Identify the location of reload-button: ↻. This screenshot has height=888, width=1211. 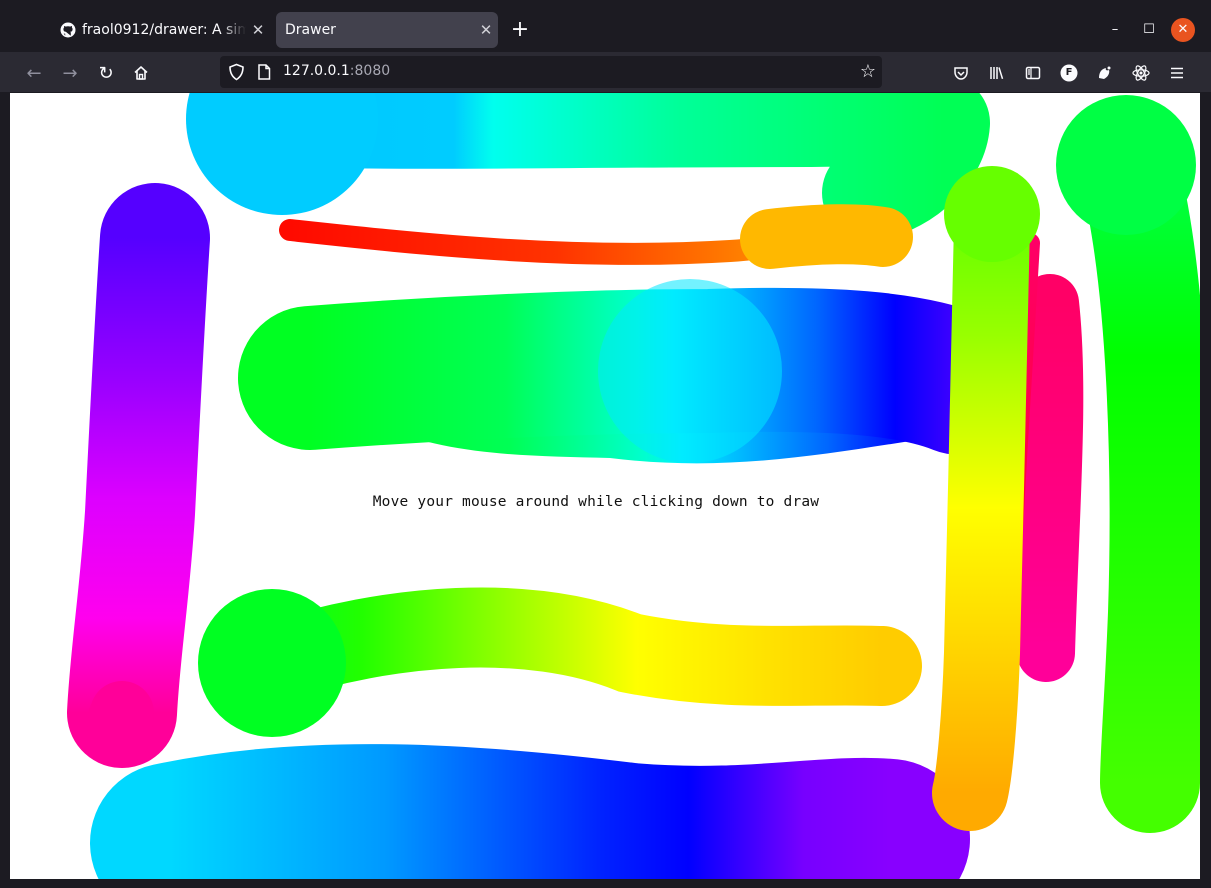
(106, 73).